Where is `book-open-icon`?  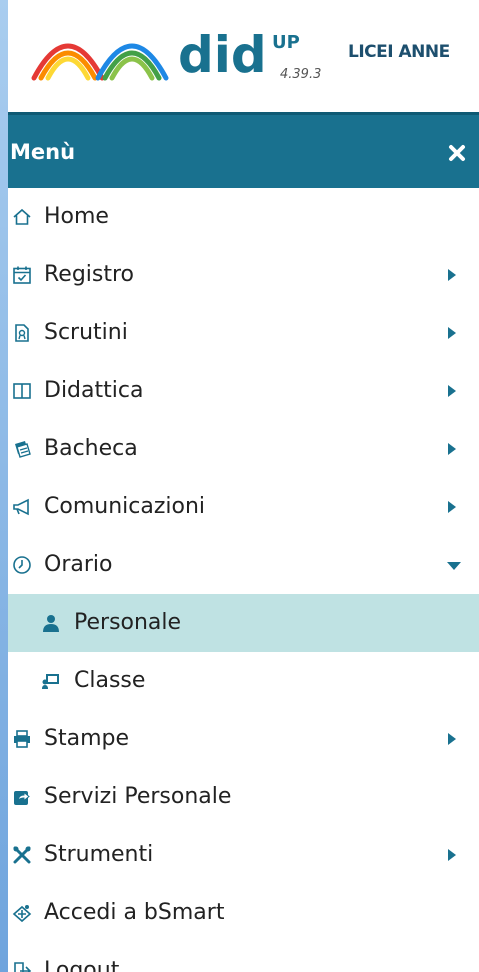 book-open-icon is located at coordinates (22, 391).